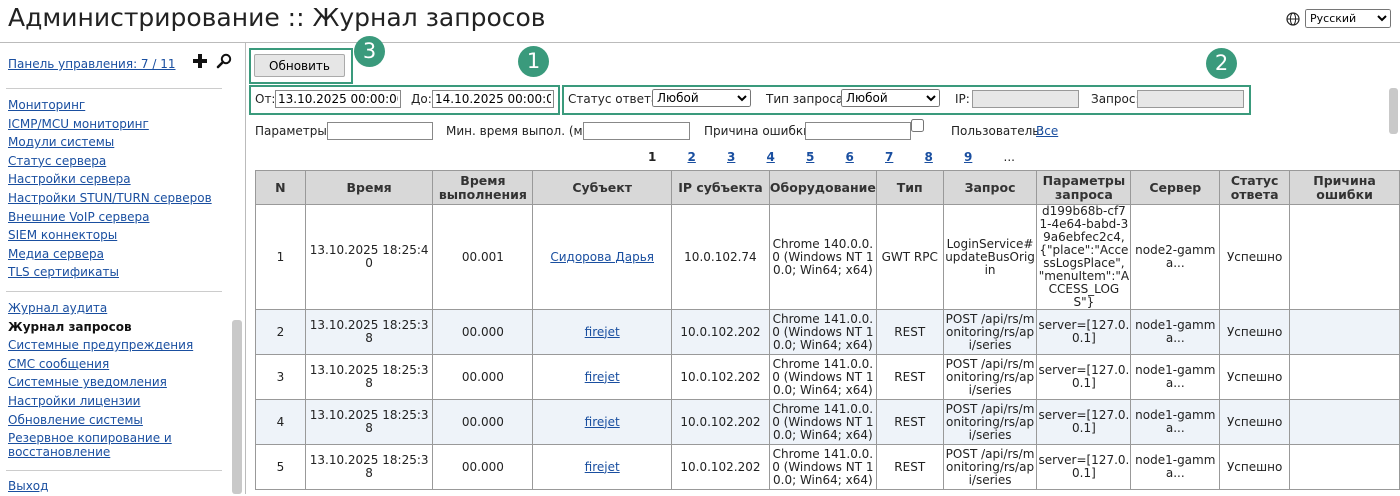  What do you see at coordinates (866, 157) in the screenshot?
I see `page-link: 6` at bounding box center [866, 157].